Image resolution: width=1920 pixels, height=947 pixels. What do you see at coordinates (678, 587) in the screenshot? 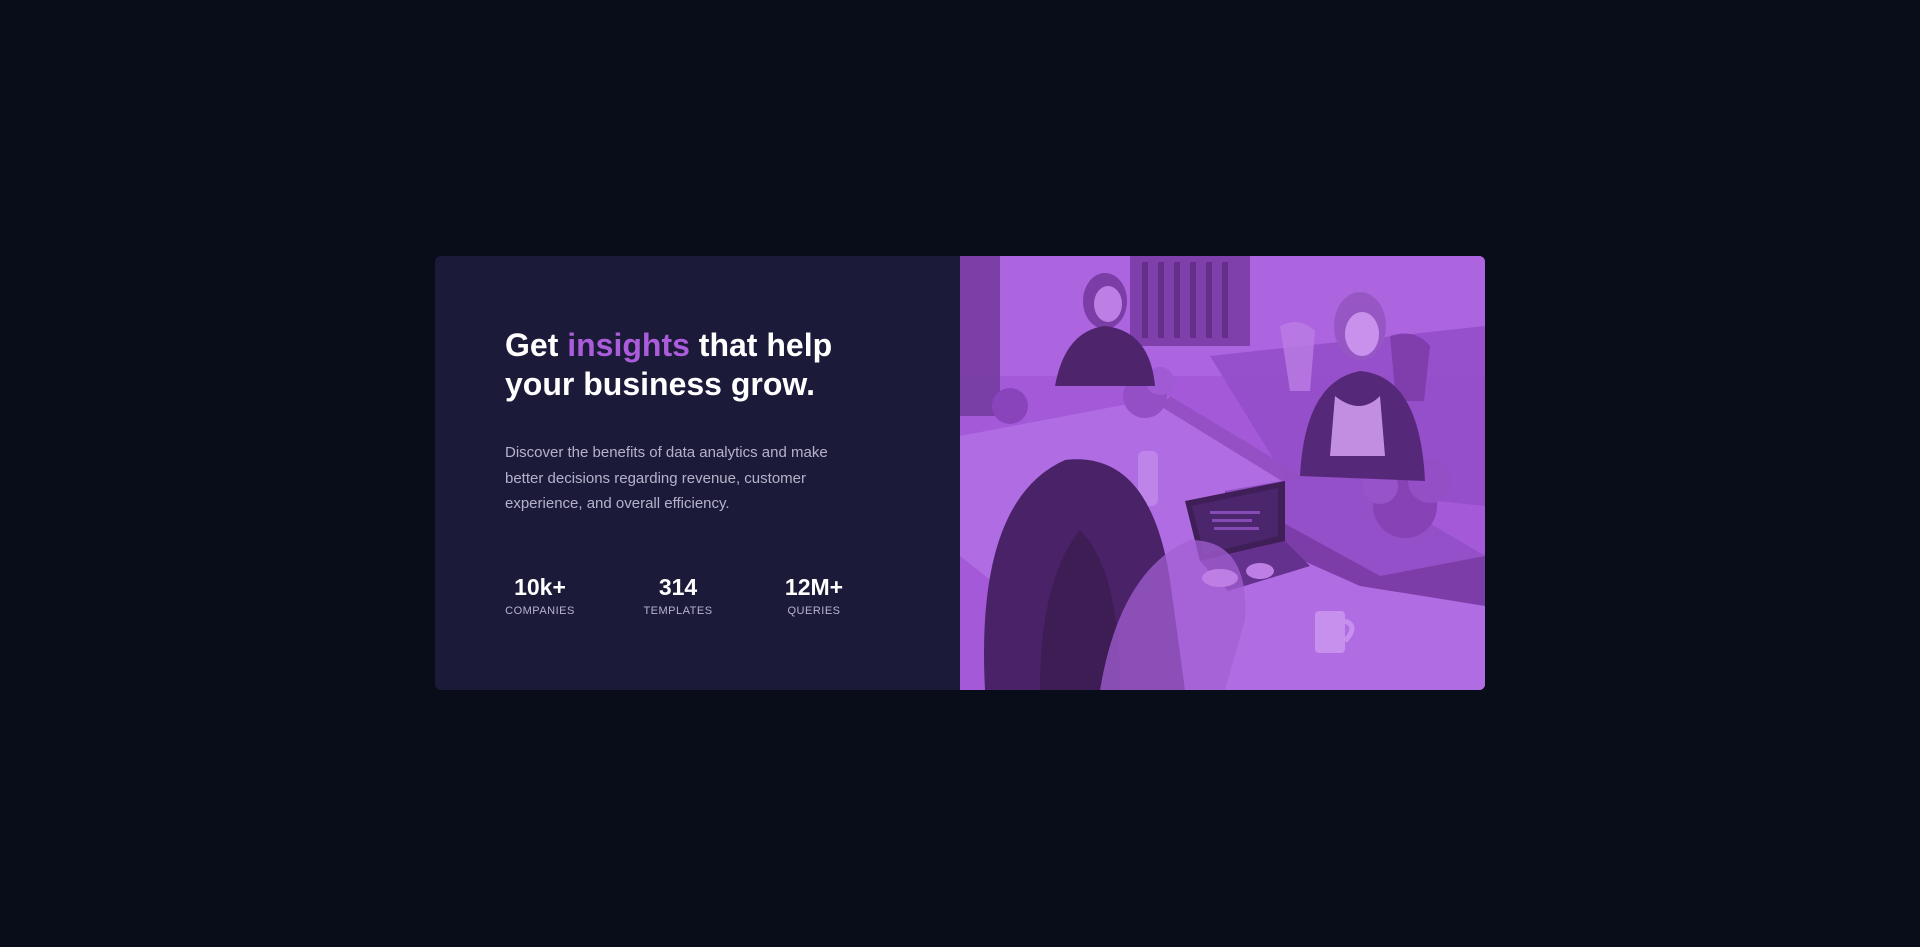
I see `stat-value: 314` at bounding box center [678, 587].